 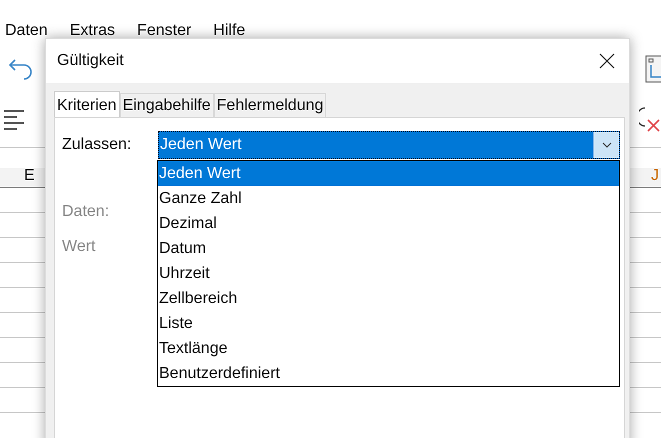 I want to click on menu-item: Extras, so click(x=93, y=31).